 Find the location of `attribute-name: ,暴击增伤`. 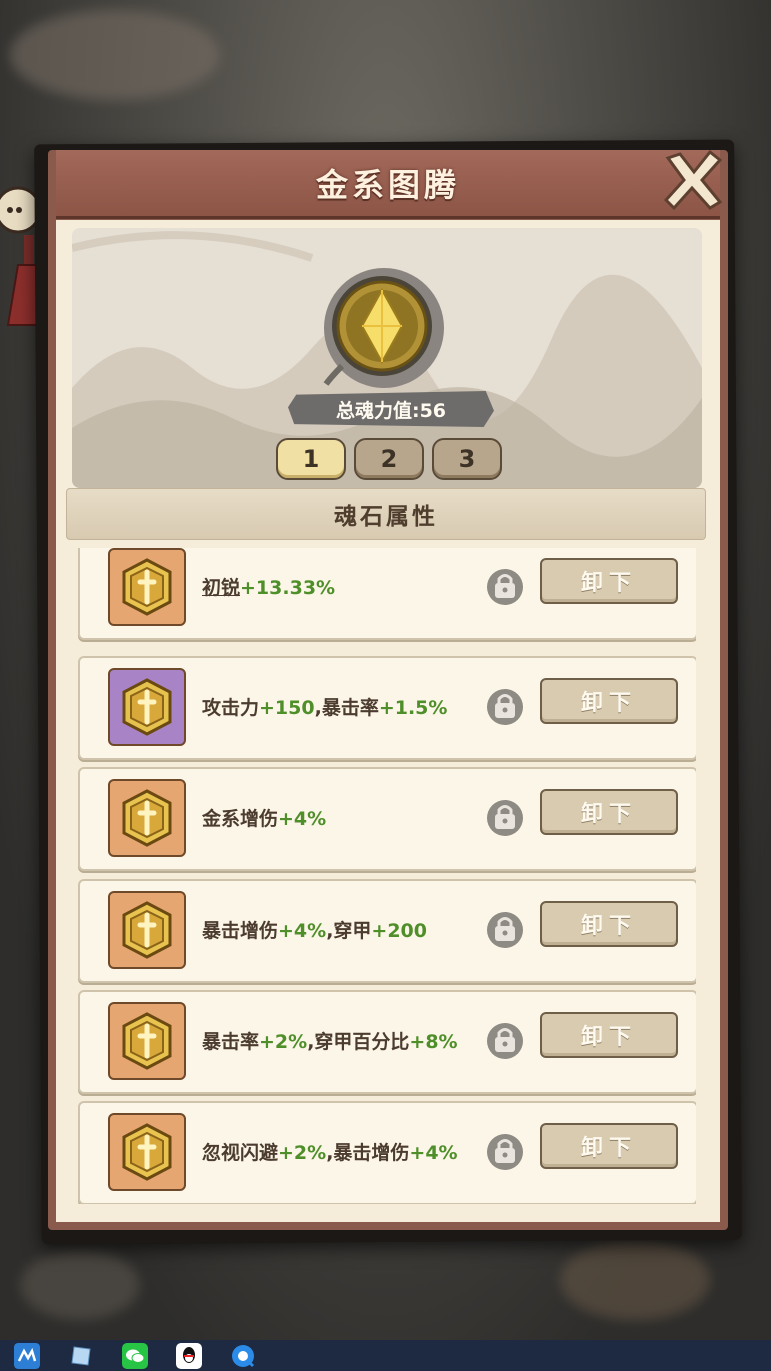

attribute-name: ,暴击增伤 is located at coordinates (368, 1153).